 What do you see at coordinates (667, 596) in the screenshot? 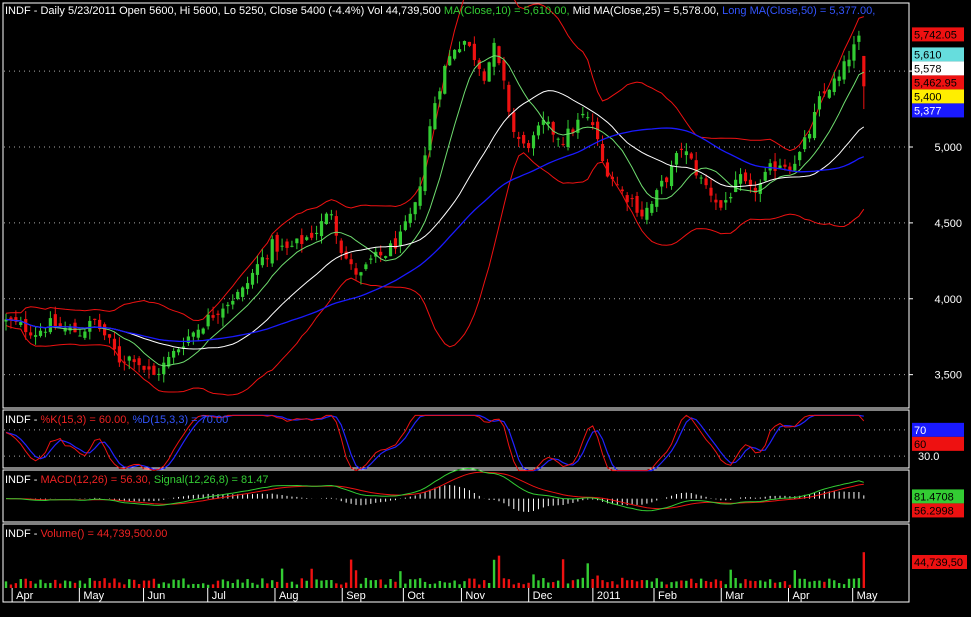
I see `x-axis-label: Feb` at bounding box center [667, 596].